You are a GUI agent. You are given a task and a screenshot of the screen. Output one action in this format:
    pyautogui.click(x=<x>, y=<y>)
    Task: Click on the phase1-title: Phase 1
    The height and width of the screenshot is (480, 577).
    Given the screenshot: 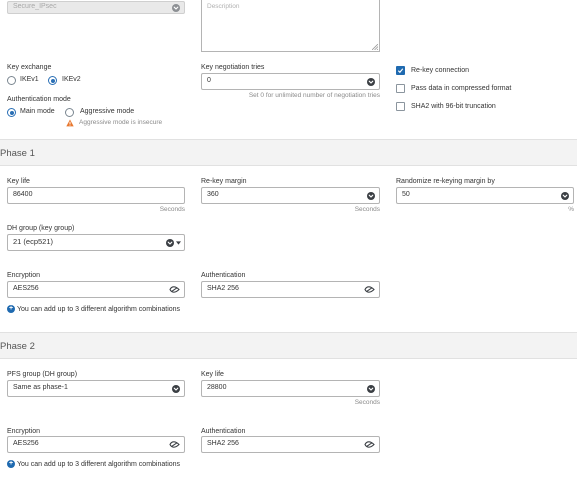 What is the action you would take?
    pyautogui.click(x=17, y=153)
    